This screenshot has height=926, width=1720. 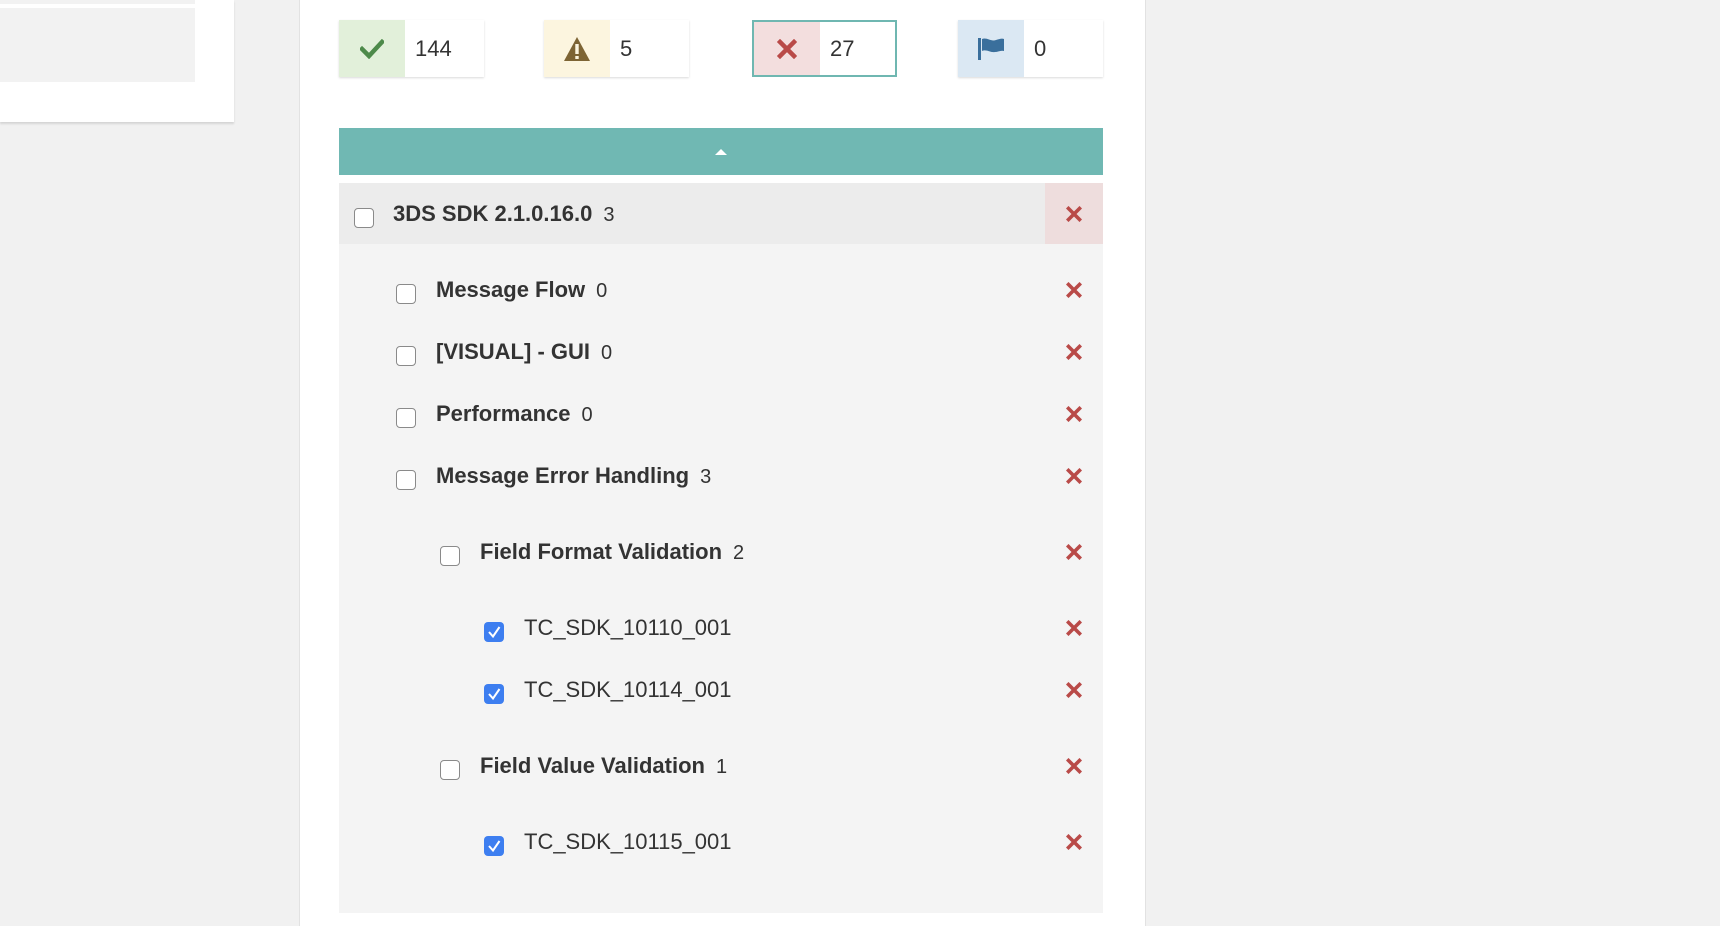 I want to click on tree-item-name: Message Flow, so click(x=511, y=289).